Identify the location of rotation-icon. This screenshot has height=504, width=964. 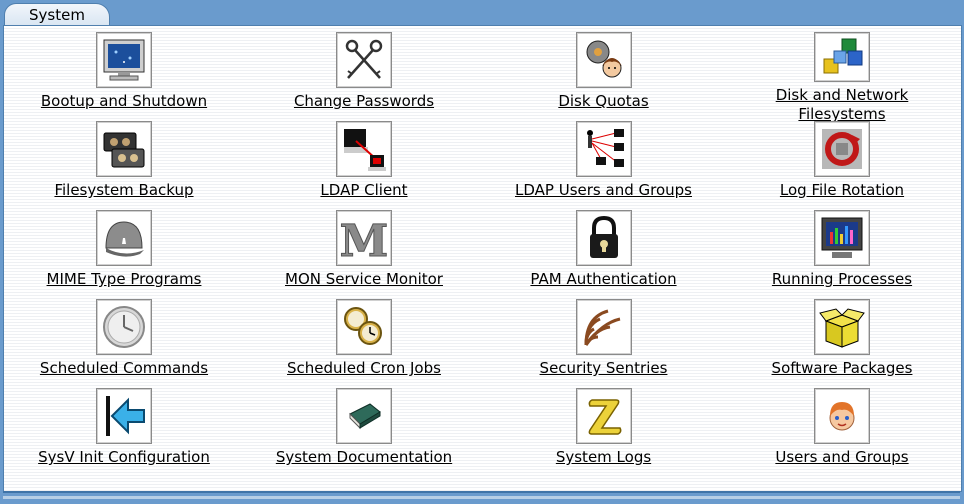
(842, 149).